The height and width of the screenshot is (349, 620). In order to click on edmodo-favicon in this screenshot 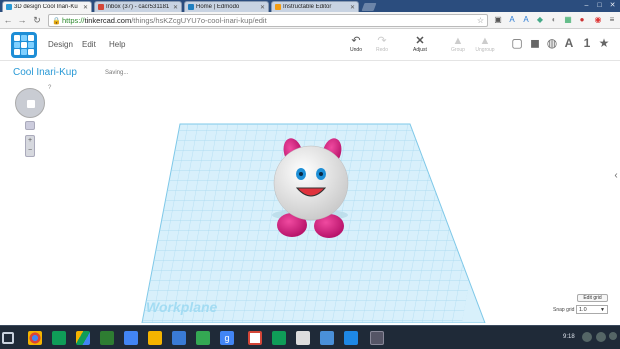, I will do `click(191, 7)`.